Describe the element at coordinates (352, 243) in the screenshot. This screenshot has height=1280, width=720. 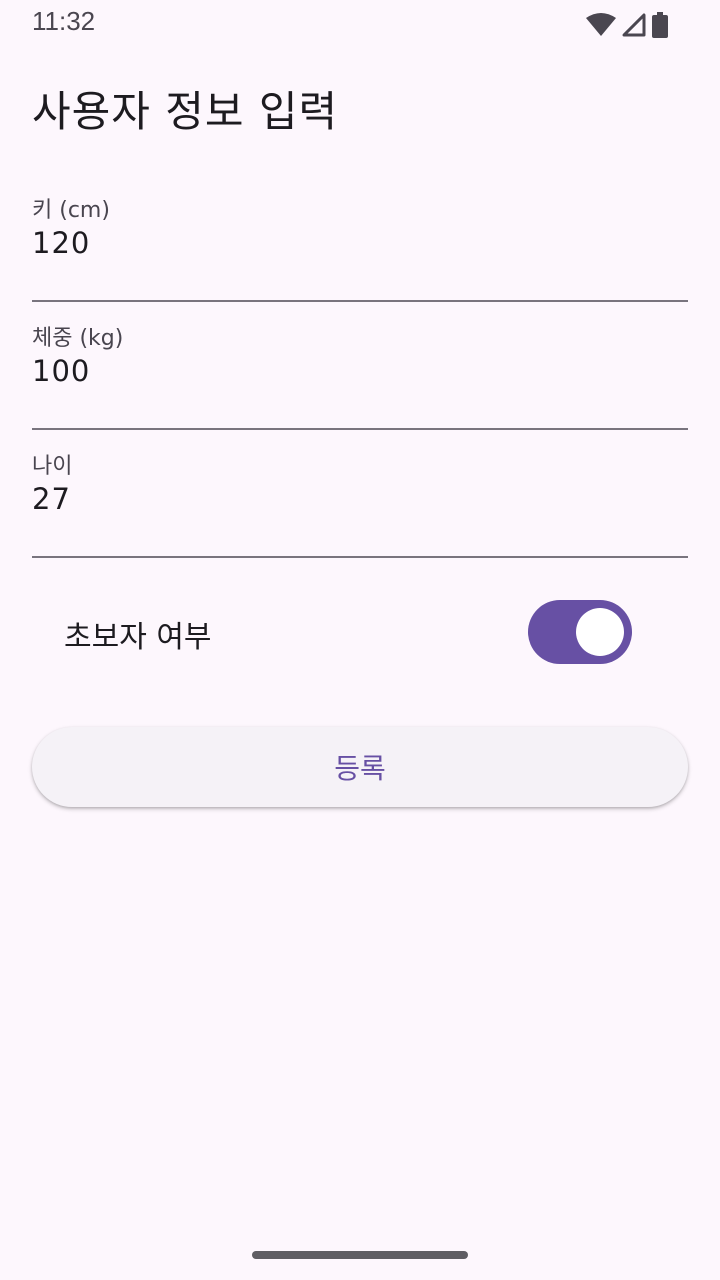
I see `height-input` at that location.